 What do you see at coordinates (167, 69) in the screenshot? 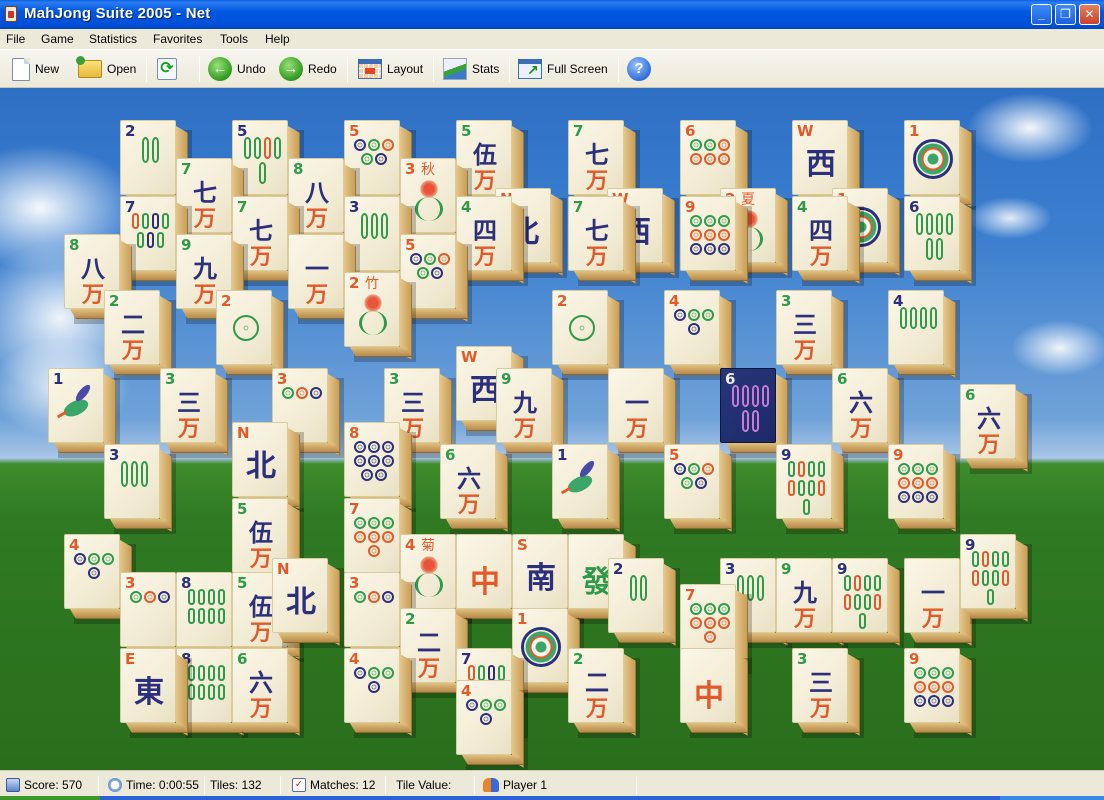
I see `refresh-button: ⟳` at bounding box center [167, 69].